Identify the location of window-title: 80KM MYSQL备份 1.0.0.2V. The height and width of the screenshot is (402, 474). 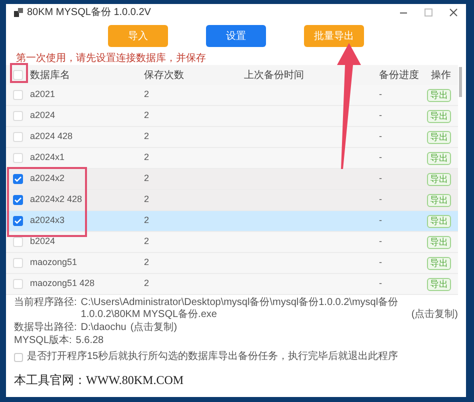
(89, 13).